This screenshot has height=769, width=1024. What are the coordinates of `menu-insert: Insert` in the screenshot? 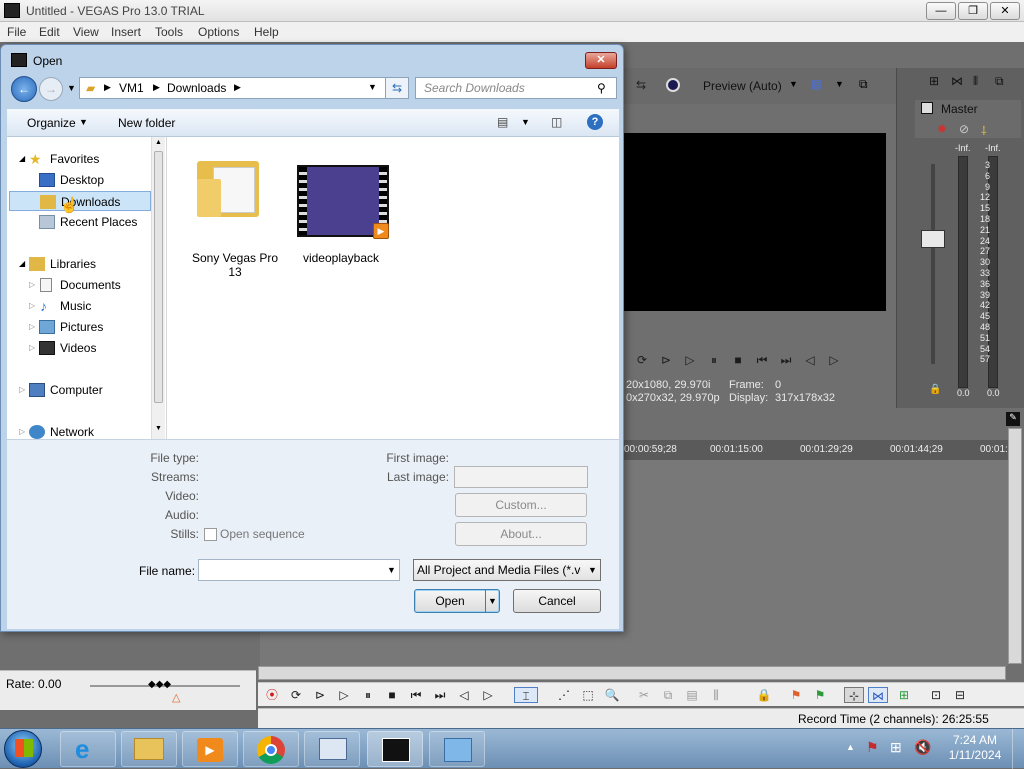 It's located at (126, 32).